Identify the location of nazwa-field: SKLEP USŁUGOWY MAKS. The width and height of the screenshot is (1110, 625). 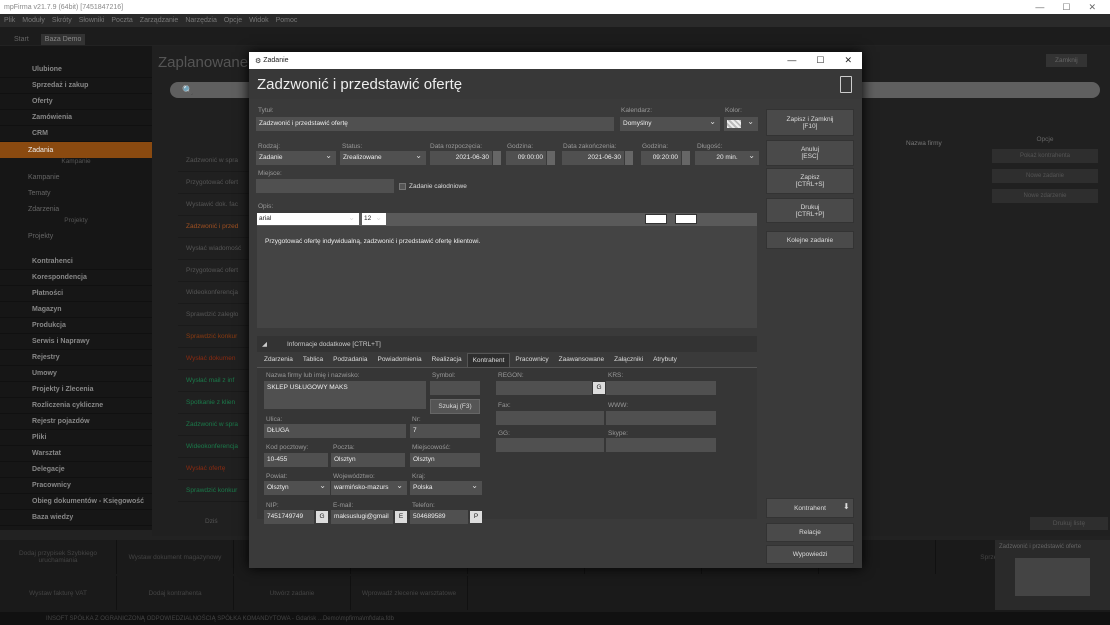
(345, 395).